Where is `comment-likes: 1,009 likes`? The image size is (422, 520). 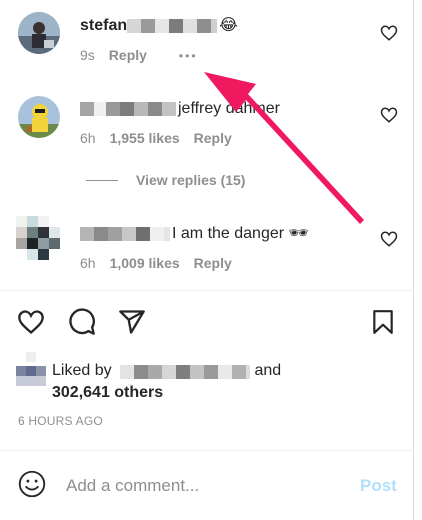
comment-likes: 1,009 likes is located at coordinates (145, 263).